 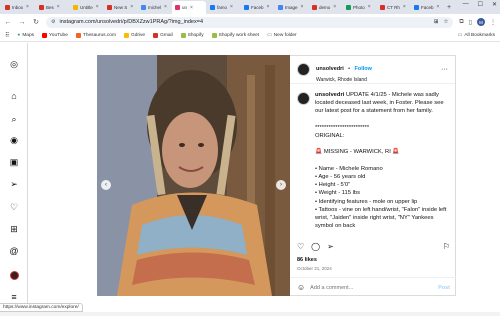 I want to click on back-icon: ←, so click(x=8, y=22).